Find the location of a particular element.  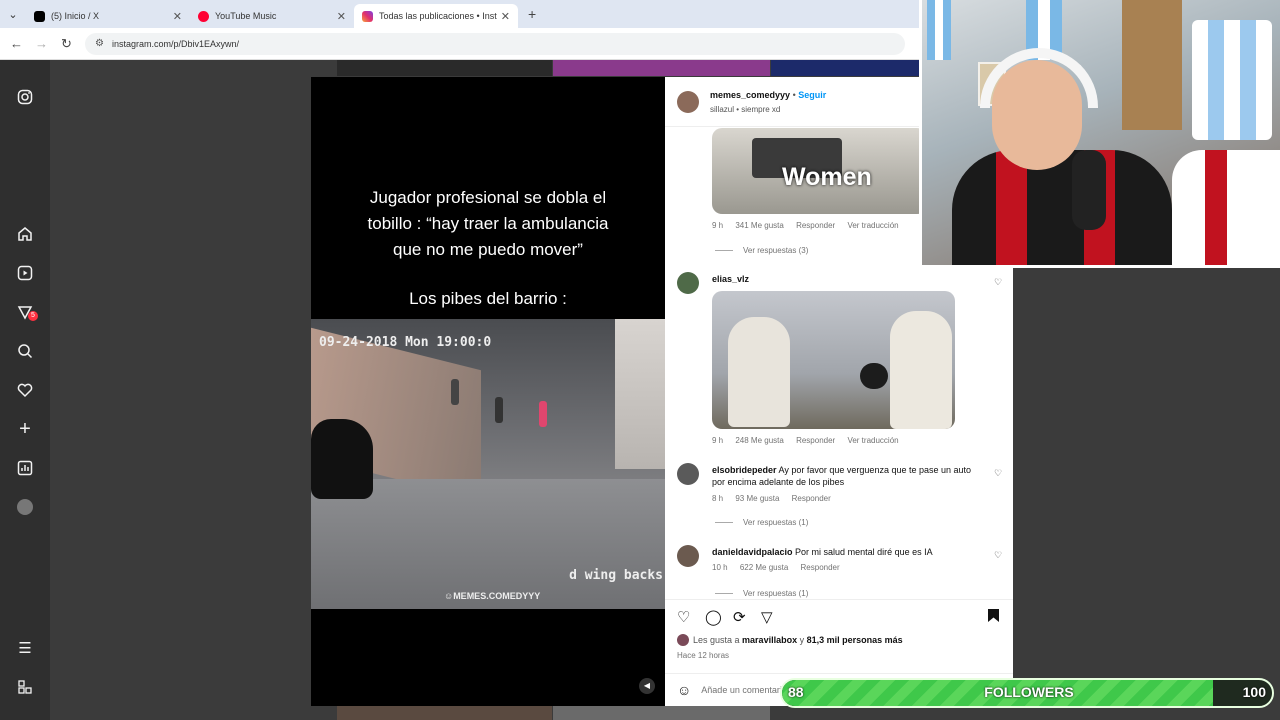

commenter-username: elsobridepeder is located at coordinates (744, 470).